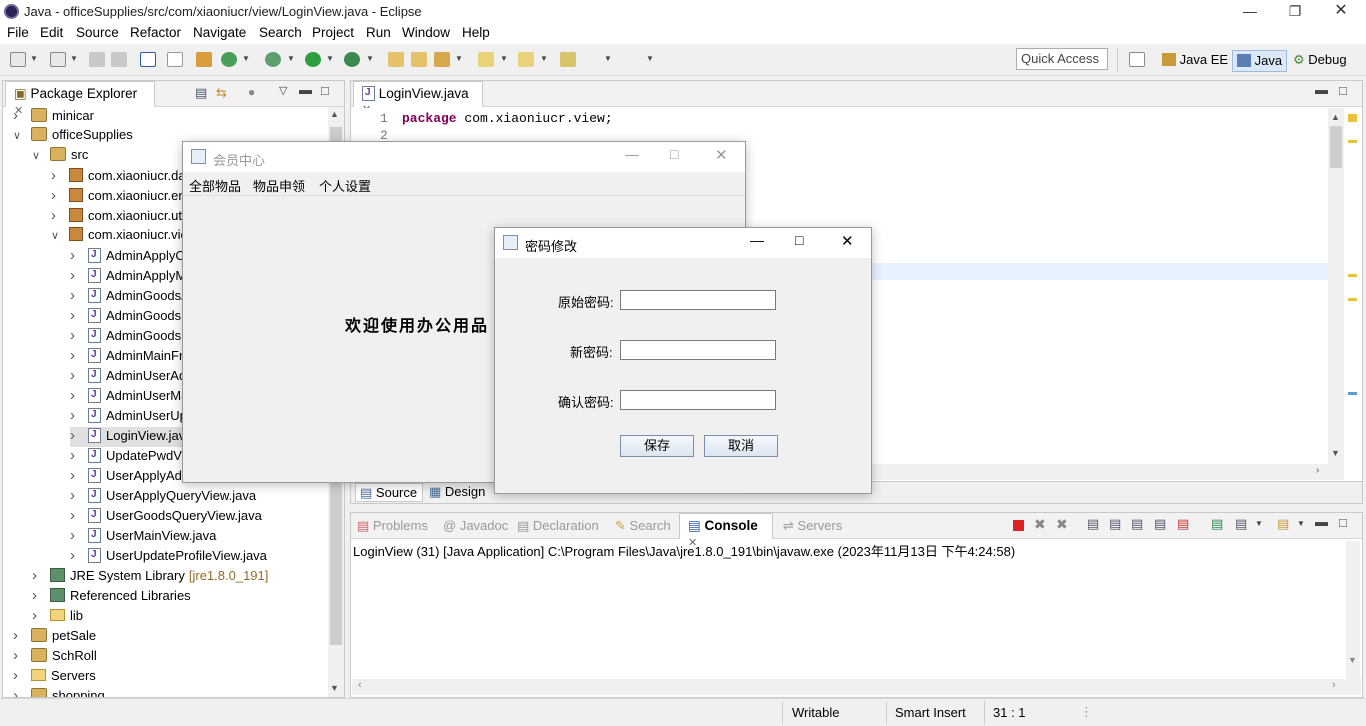 The height and width of the screenshot is (726, 1366). What do you see at coordinates (1320, 61) in the screenshot?
I see `perspective-debug: ⚙ Debug` at bounding box center [1320, 61].